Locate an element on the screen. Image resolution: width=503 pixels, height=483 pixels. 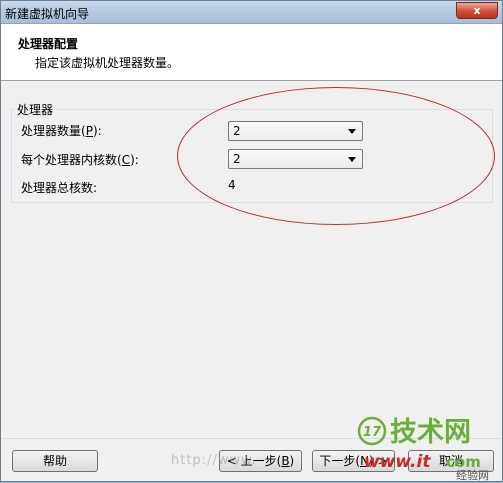
watermark-logo-cn: 技术网 is located at coordinates (430, 432).